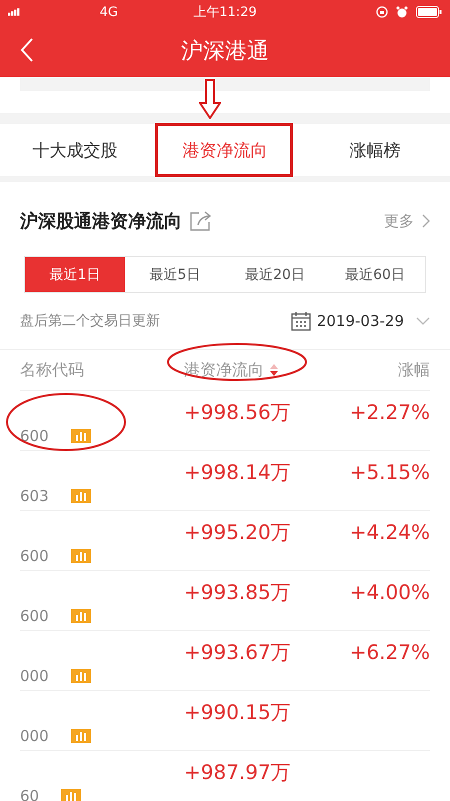 The height and width of the screenshot is (801, 450). I want to click on change-value: +6.27%, so click(389, 652).